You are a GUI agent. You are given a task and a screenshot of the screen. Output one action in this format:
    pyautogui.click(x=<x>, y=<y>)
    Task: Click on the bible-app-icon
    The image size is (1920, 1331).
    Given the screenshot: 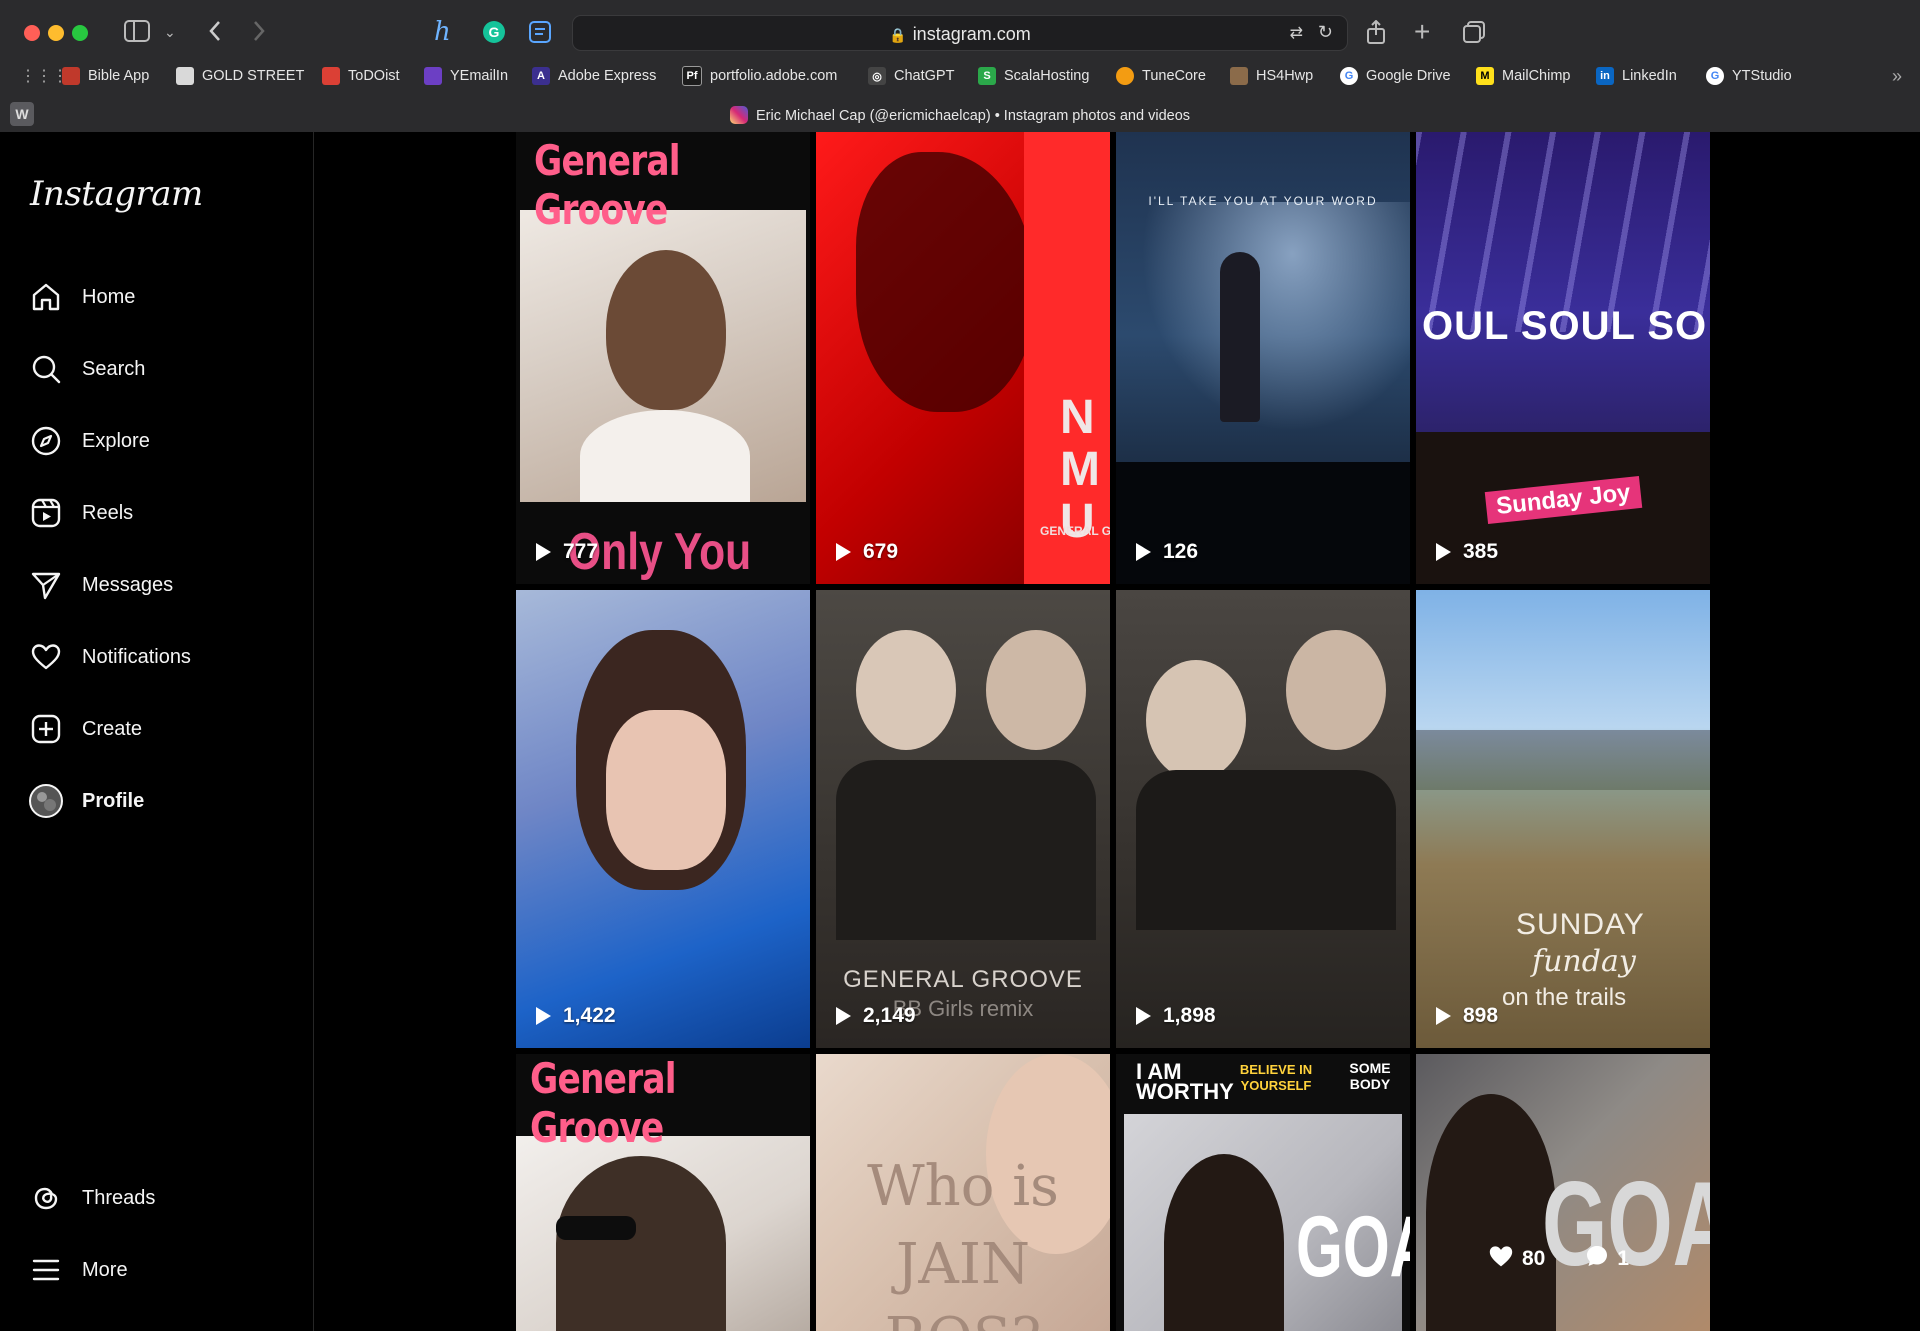 What is the action you would take?
    pyautogui.click(x=71, y=76)
    